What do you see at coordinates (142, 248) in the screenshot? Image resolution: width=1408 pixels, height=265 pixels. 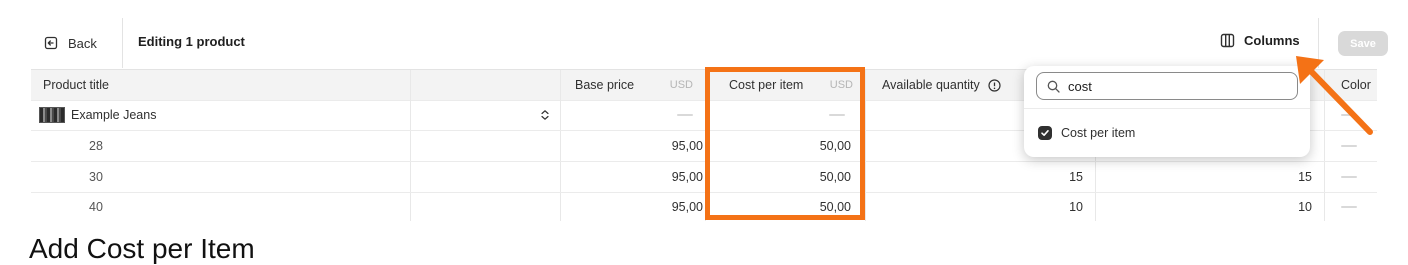 I see `annotation-caption: Add Cost per Item` at bounding box center [142, 248].